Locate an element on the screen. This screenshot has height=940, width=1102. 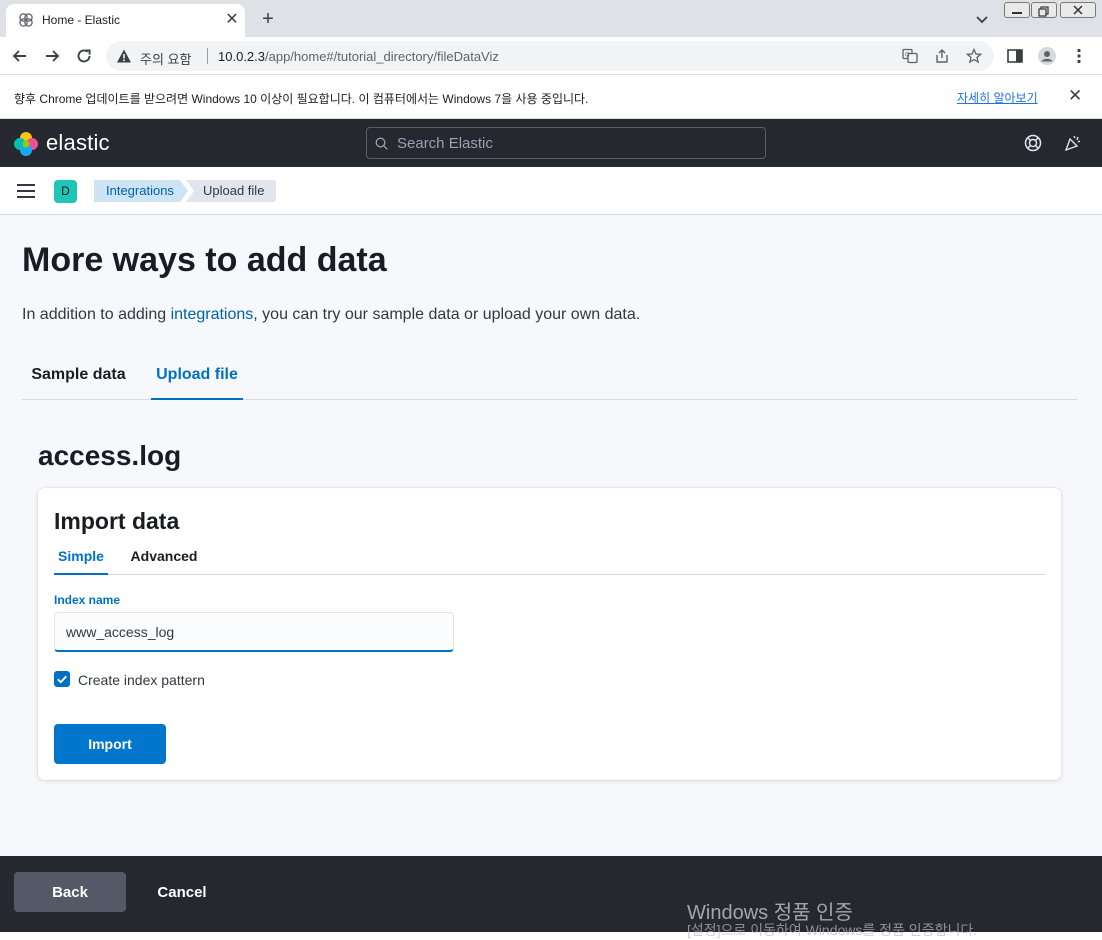
file-name-title: access.log is located at coordinates (110, 455).